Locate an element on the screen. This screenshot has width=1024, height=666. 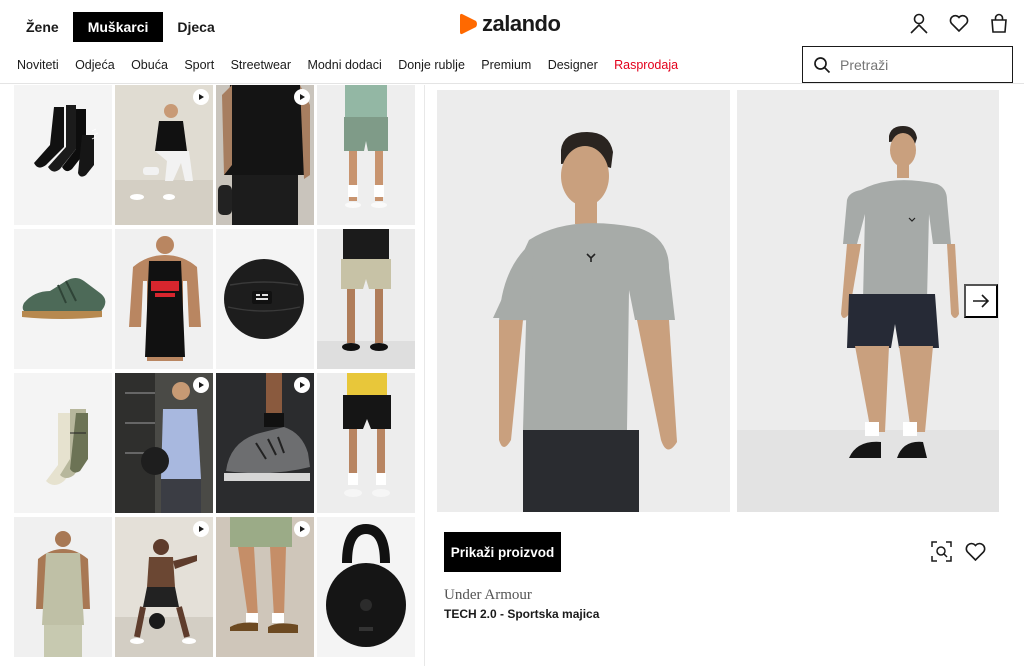
slam-ball-image is located at coordinates (265, 299).